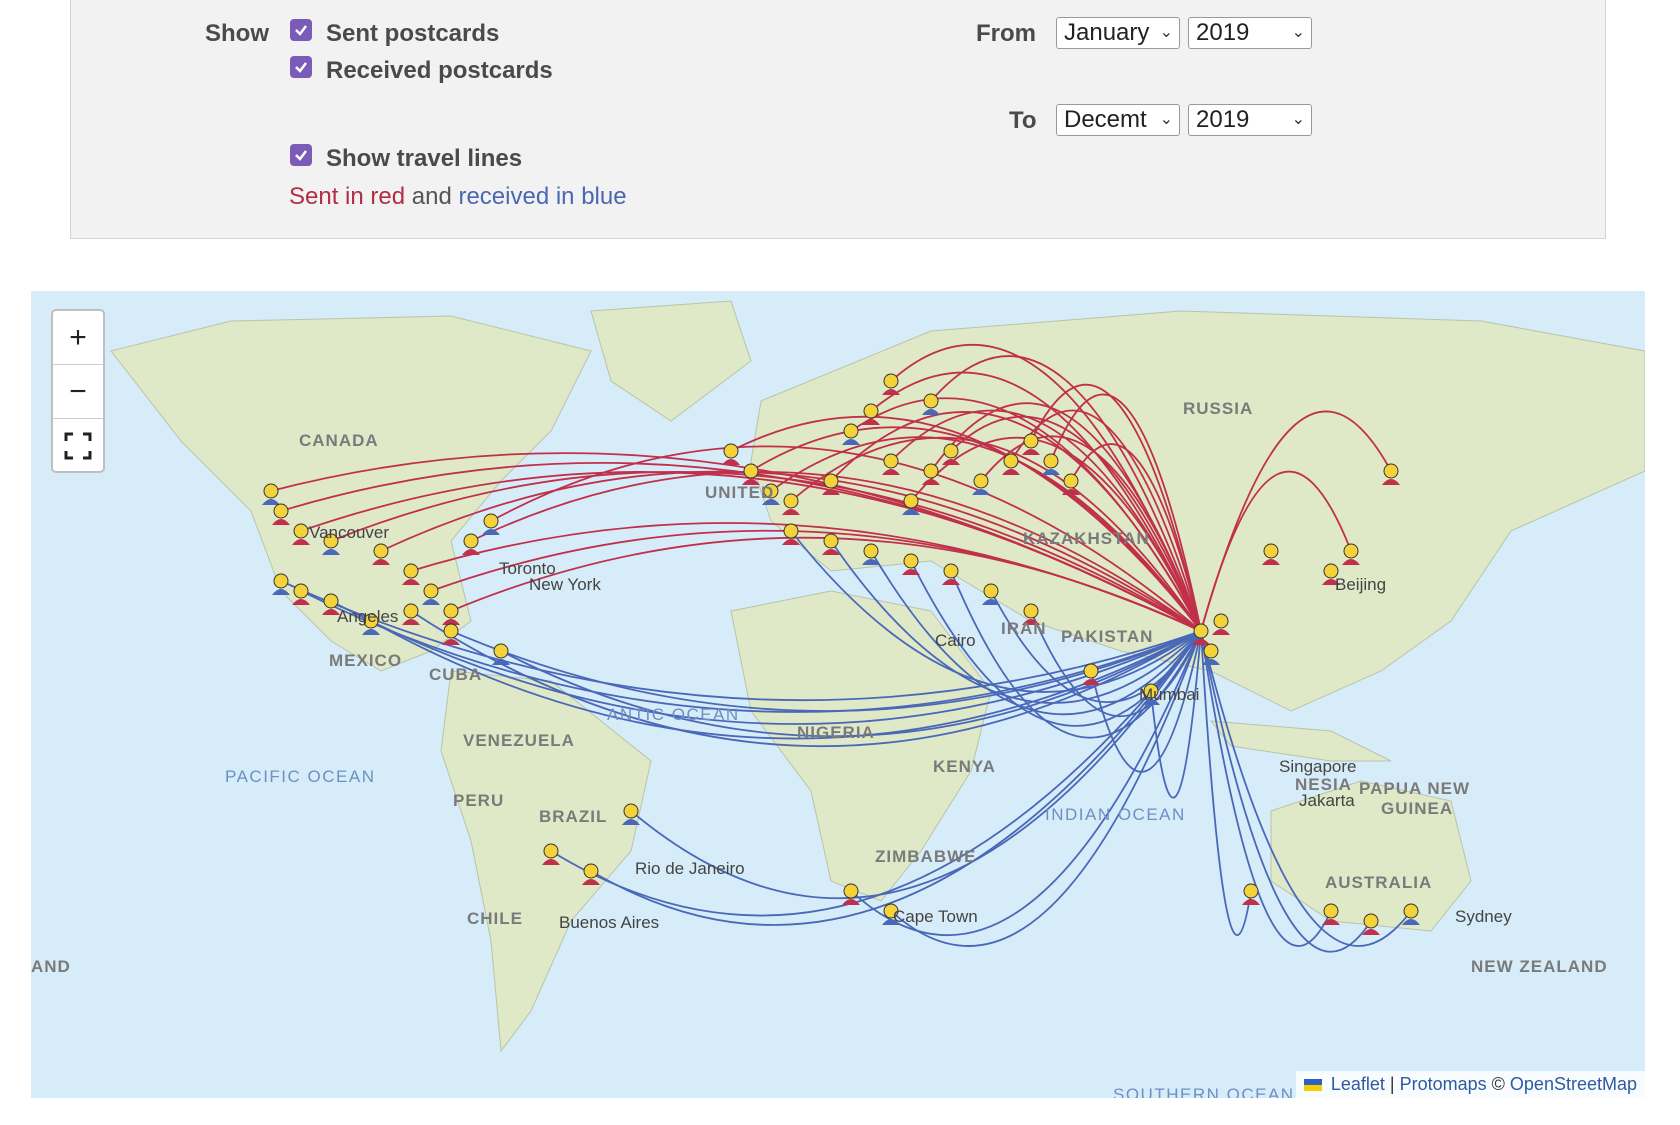 This screenshot has width=1680, height=1125. What do you see at coordinates (412, 34) in the screenshot?
I see `sent-postcards-label: Sent postcards` at bounding box center [412, 34].